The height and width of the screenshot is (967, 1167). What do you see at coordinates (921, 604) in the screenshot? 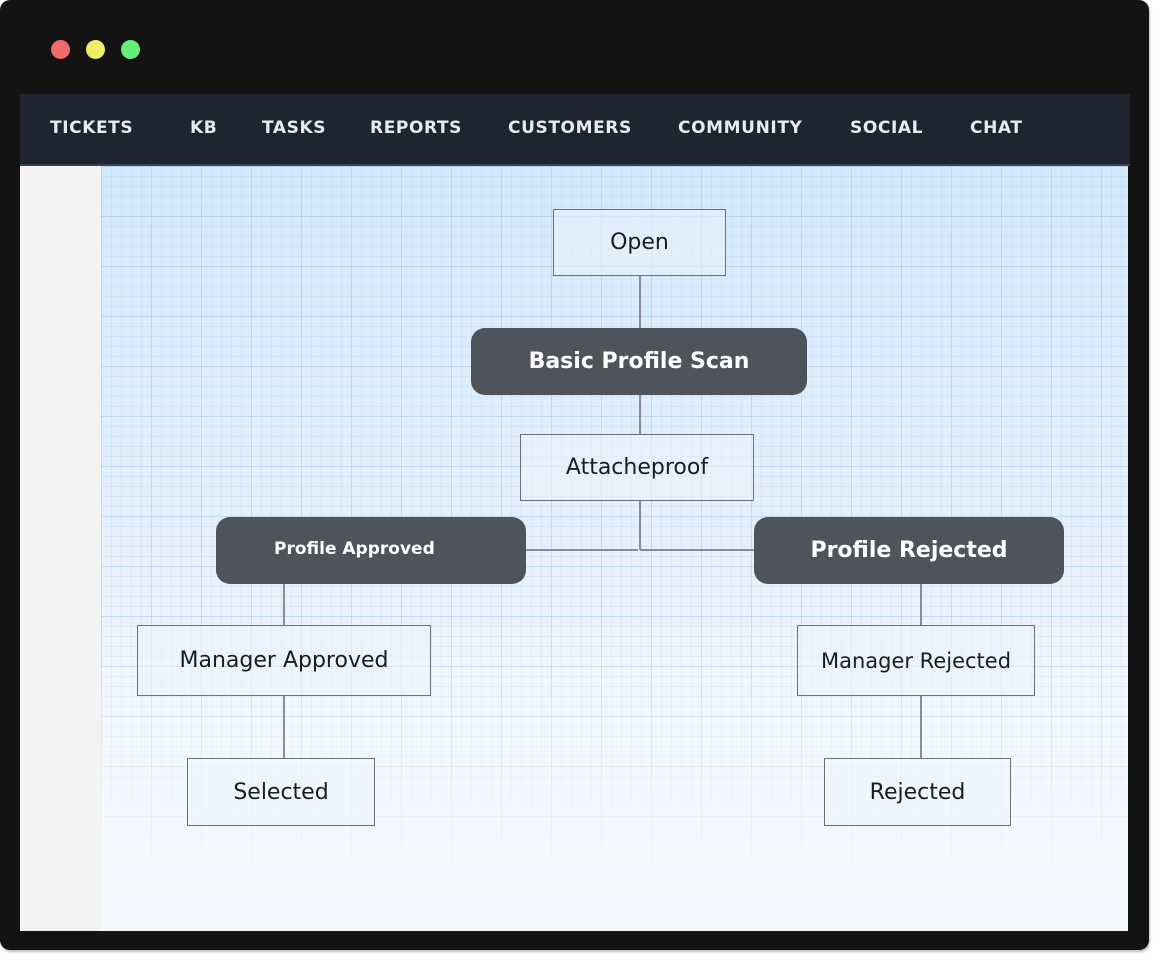
I see `connector-rejected-to-manager-rejected` at bounding box center [921, 604].